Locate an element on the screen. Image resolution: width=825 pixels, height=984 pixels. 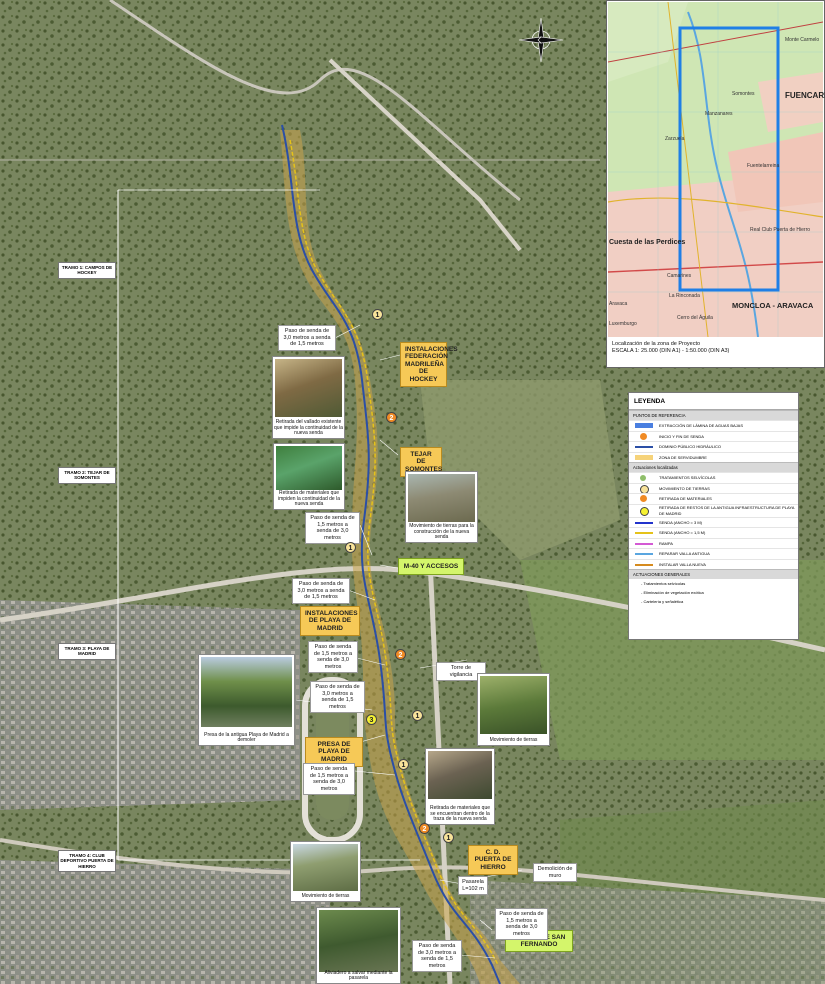
inset-label-fuencarral: FUENCARRAL is located at coordinates (805, 95).